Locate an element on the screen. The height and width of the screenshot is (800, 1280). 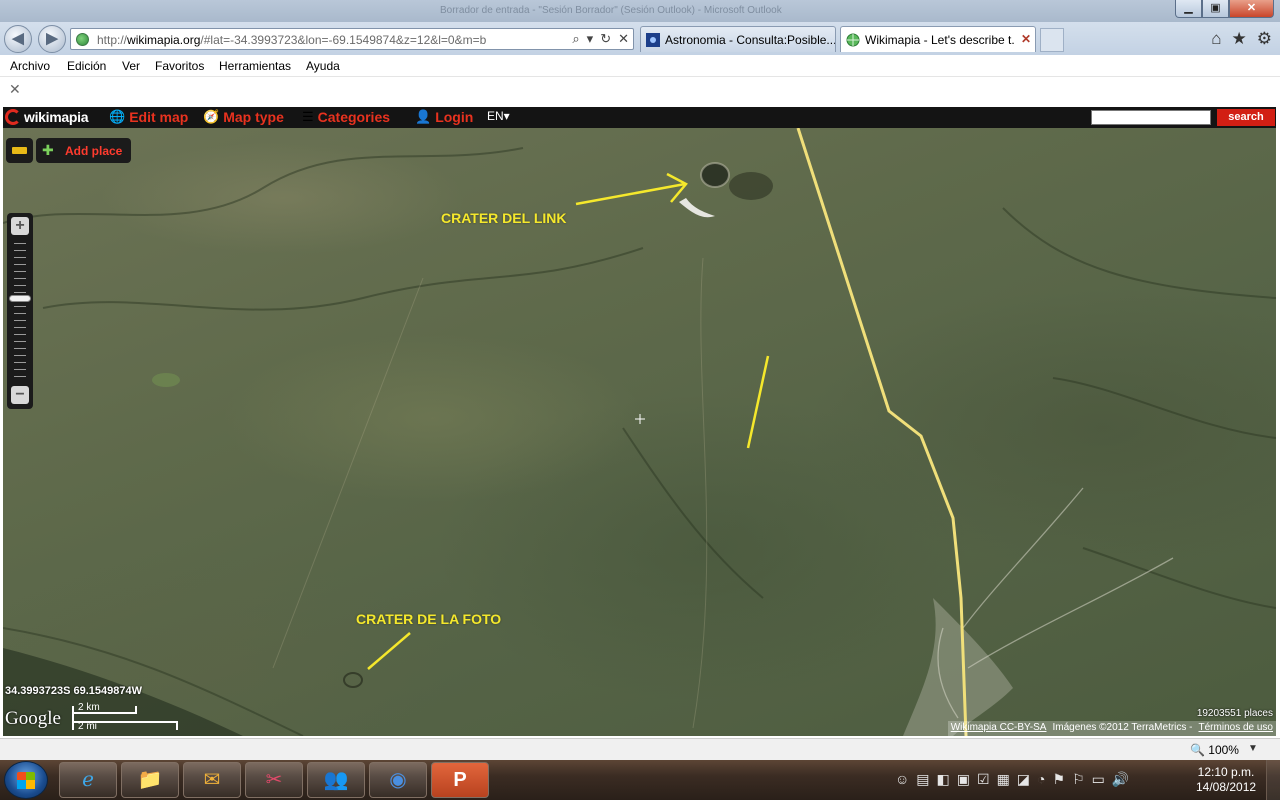
tab-wikimapia: Wikimapia - Let's describe t... ✕ is located at coordinates (938, 39).